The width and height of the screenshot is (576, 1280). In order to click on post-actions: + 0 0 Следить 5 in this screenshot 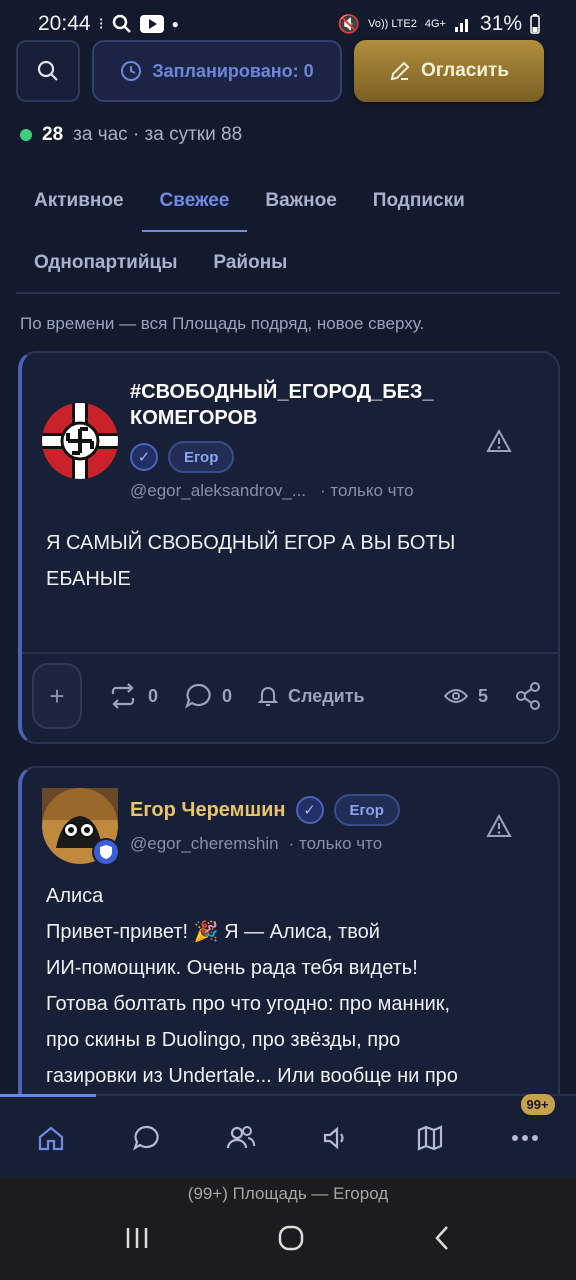, I will do `click(287, 696)`.